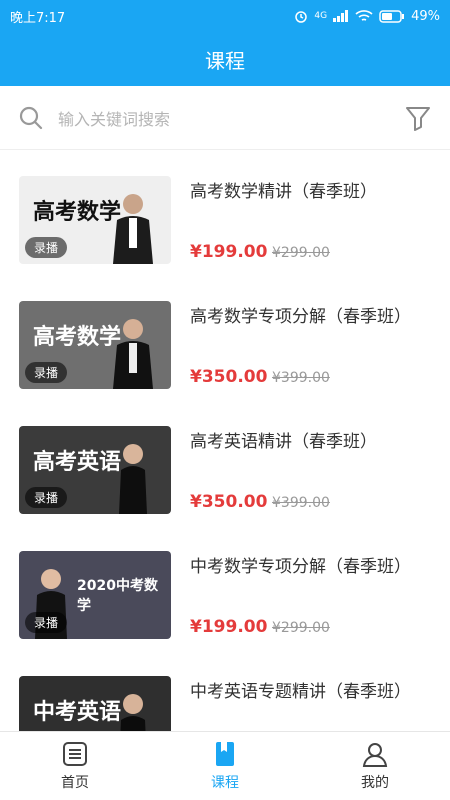 The height and width of the screenshot is (800, 450). Describe the element at coordinates (321, 16) in the screenshot. I see `network-label: 4G` at that location.